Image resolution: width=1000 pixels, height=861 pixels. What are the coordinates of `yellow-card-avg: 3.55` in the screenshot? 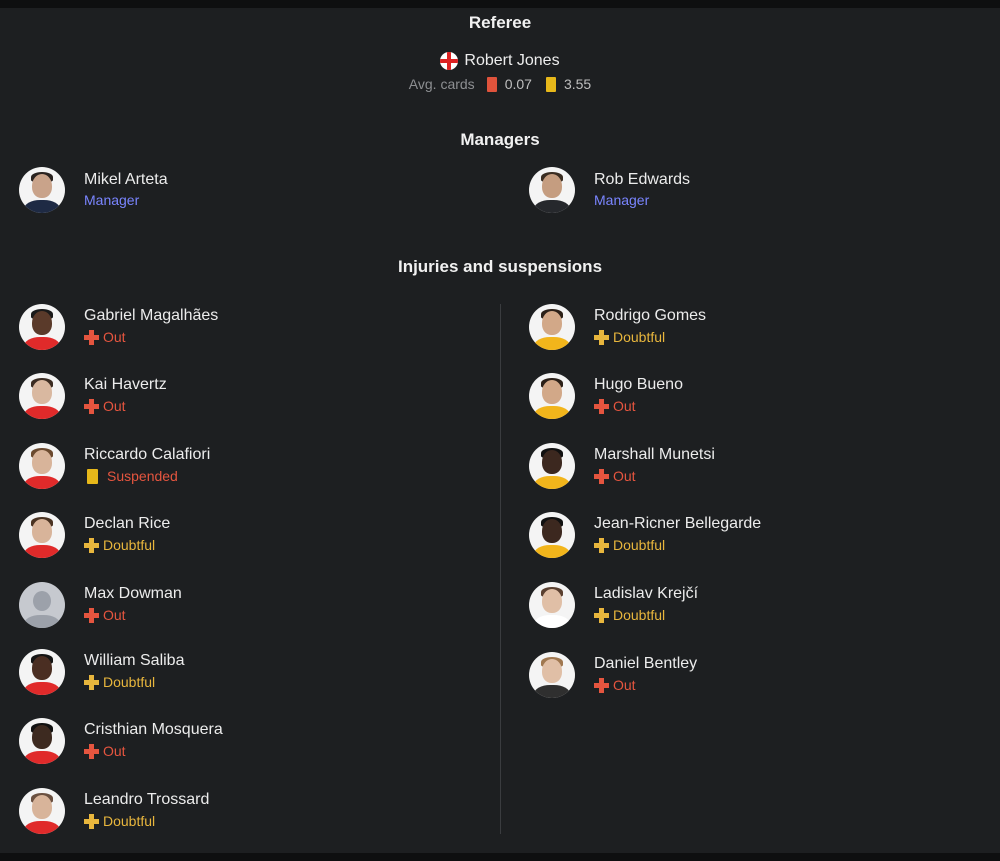 It's located at (577, 84).